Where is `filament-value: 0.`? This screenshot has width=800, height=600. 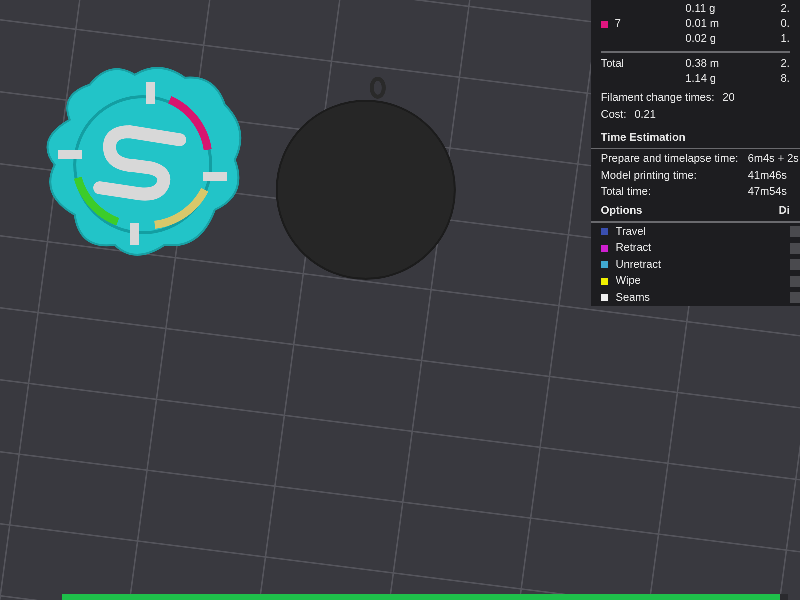
filament-value: 0. is located at coordinates (785, 24).